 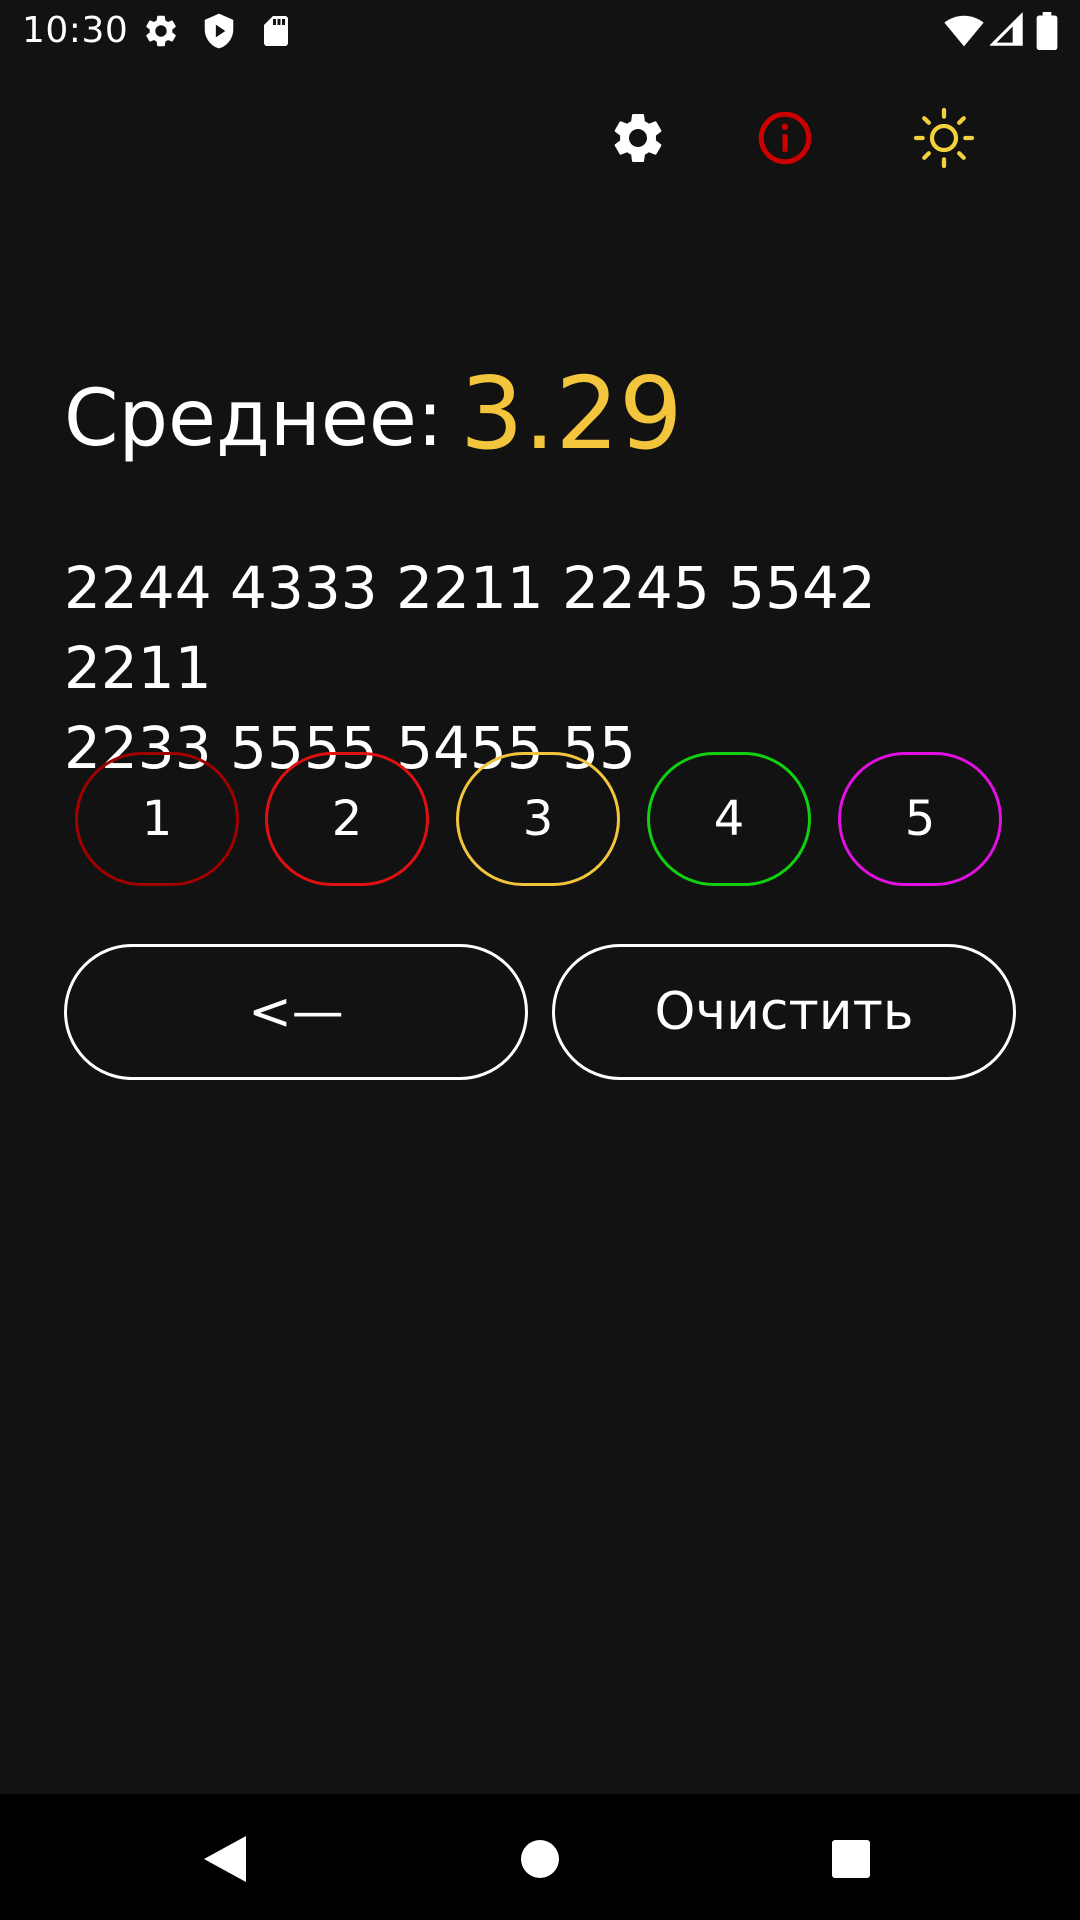 I want to click on sd-card-icon, so click(x=276, y=31).